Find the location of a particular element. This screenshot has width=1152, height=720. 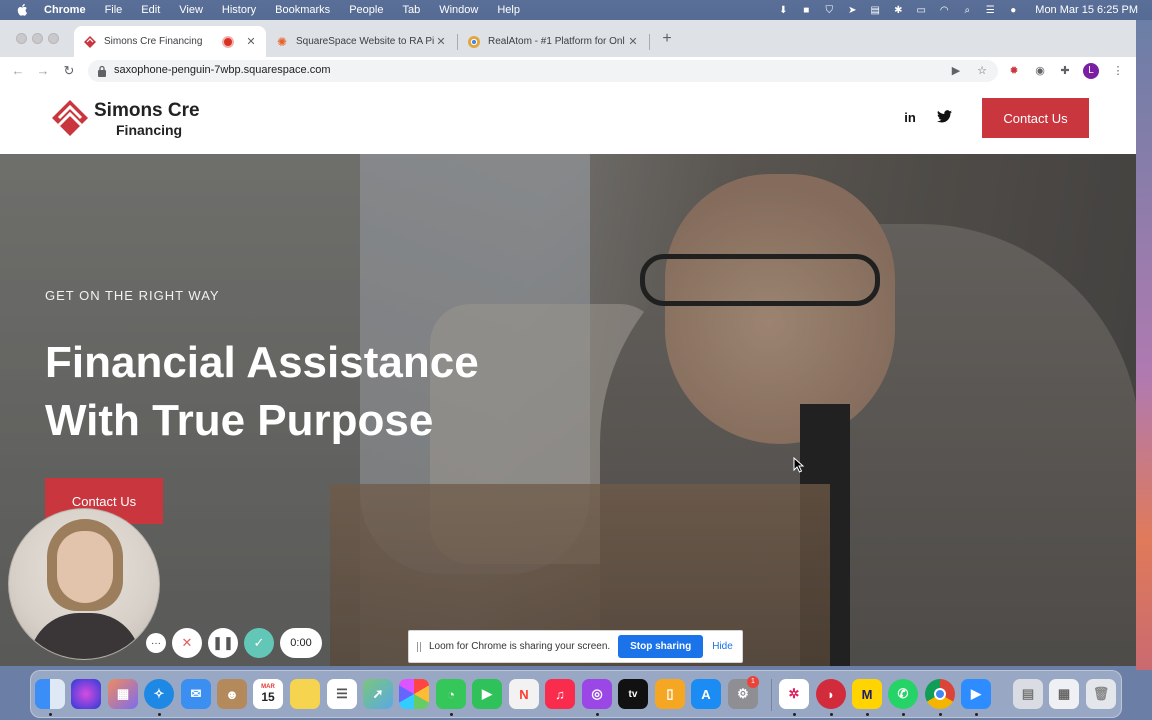

window-minimize-button is located at coordinates (37, 38).